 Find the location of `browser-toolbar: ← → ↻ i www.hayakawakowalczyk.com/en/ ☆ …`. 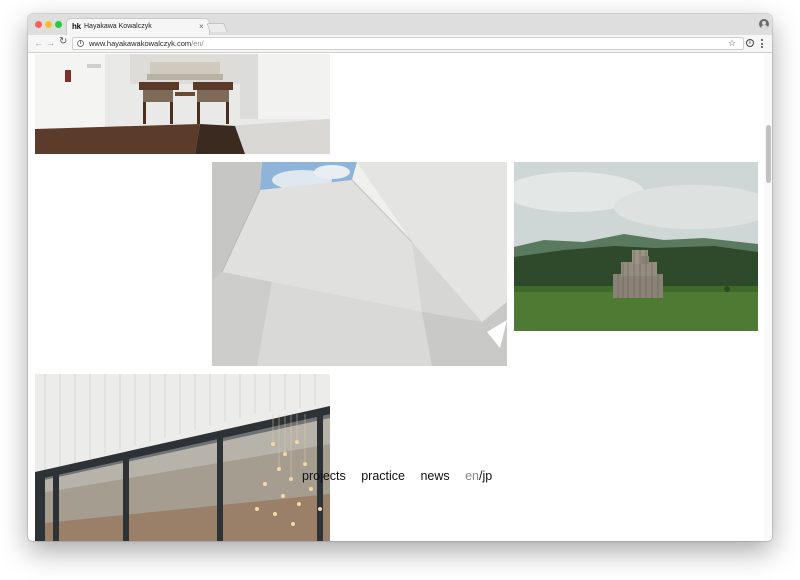

browser-toolbar: ← → ↻ i www.hayakawakowalczyk.com/en/ ☆ … is located at coordinates (400, 44).